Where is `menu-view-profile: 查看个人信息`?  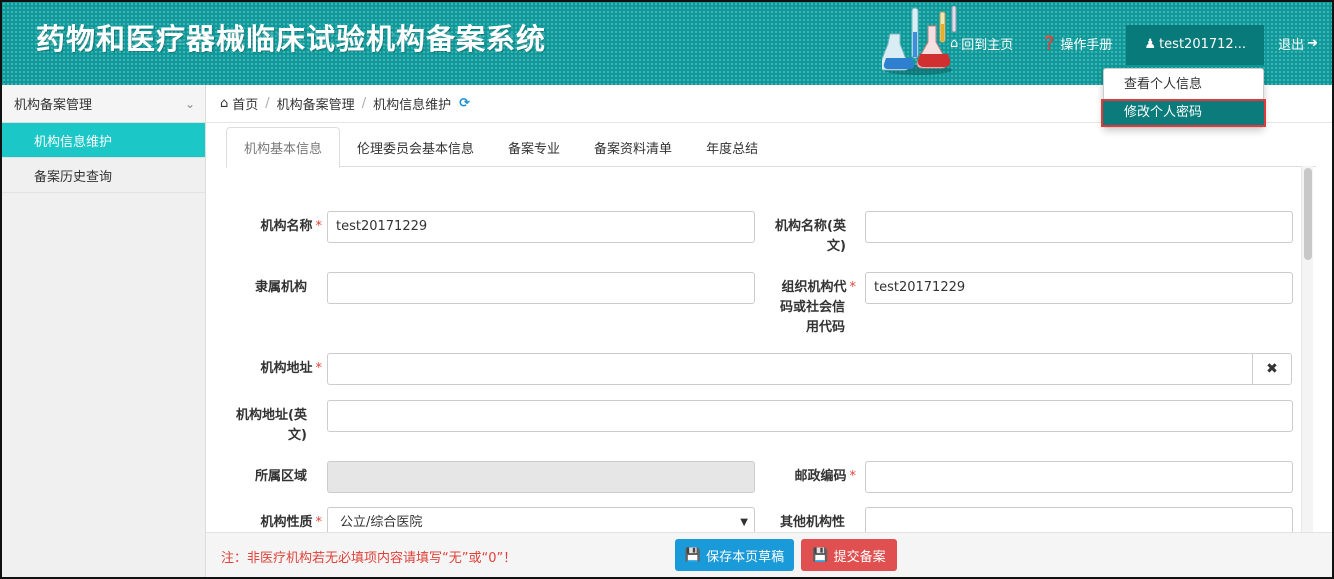 menu-view-profile: 查看个人信息 is located at coordinates (1183, 85).